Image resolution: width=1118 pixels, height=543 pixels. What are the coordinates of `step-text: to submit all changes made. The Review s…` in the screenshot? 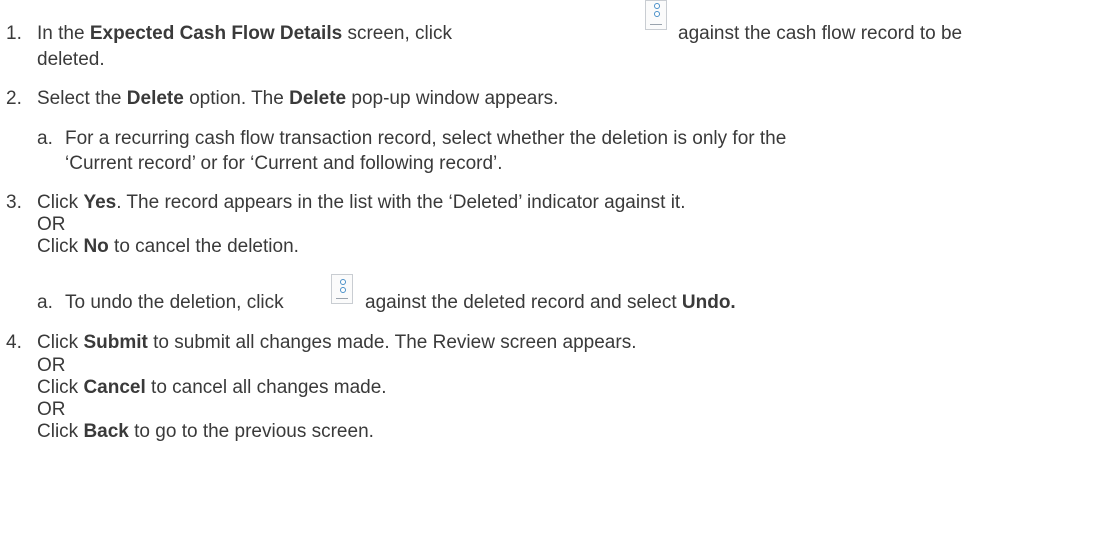 It's located at (392, 342).